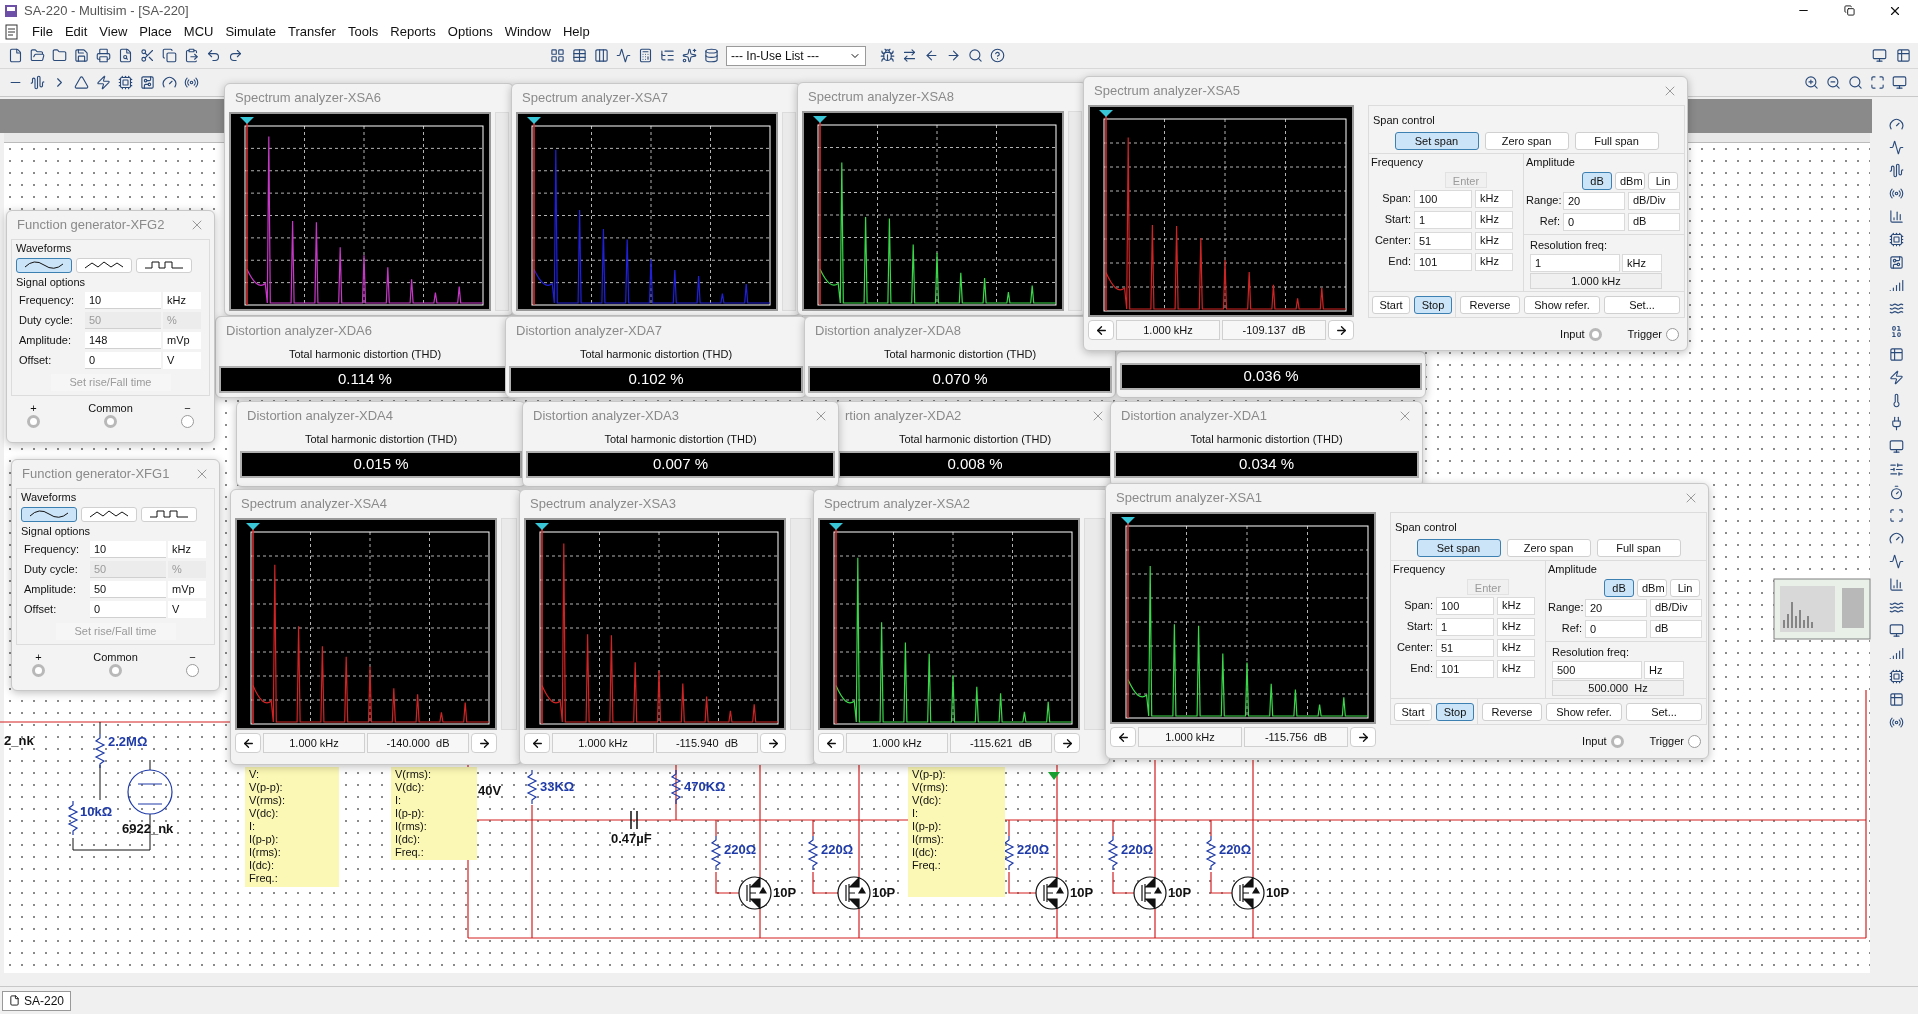  What do you see at coordinates (113, 32) in the screenshot?
I see `menu-item: View` at bounding box center [113, 32].